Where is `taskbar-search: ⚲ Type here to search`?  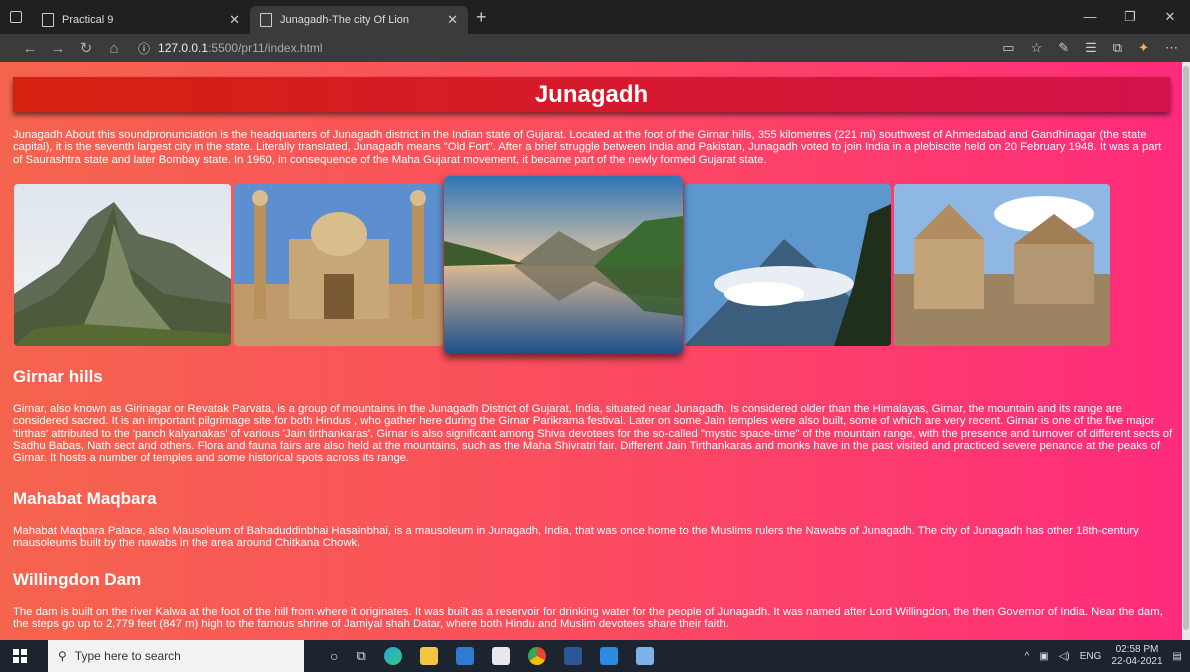
taskbar-search: ⚲ Type here to search is located at coordinates (176, 656).